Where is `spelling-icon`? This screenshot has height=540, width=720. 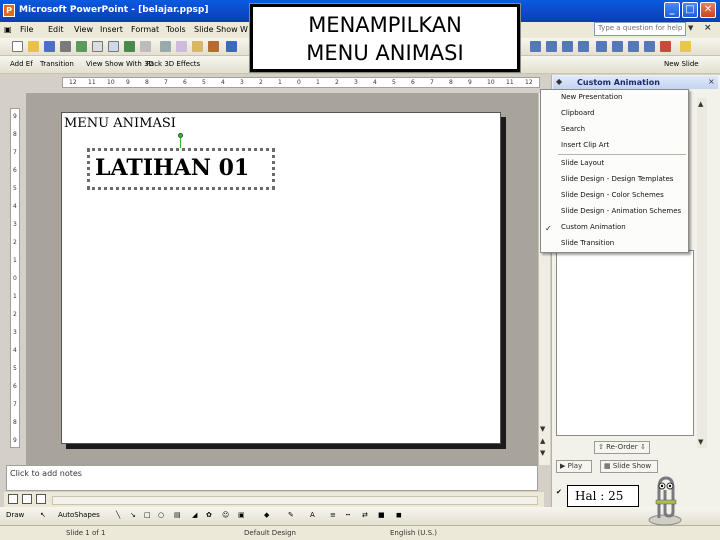 spelling-icon is located at coordinates (129, 46).